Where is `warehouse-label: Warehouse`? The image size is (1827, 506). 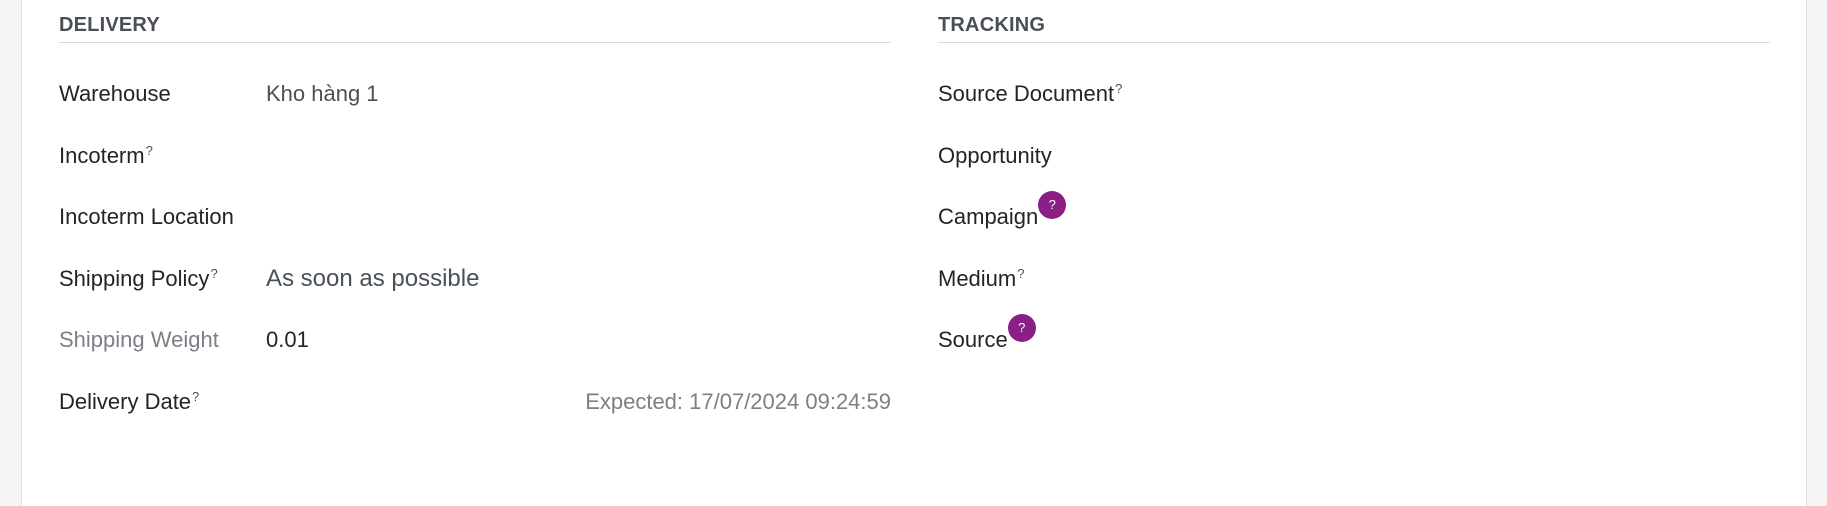 warehouse-label: Warehouse is located at coordinates (115, 93).